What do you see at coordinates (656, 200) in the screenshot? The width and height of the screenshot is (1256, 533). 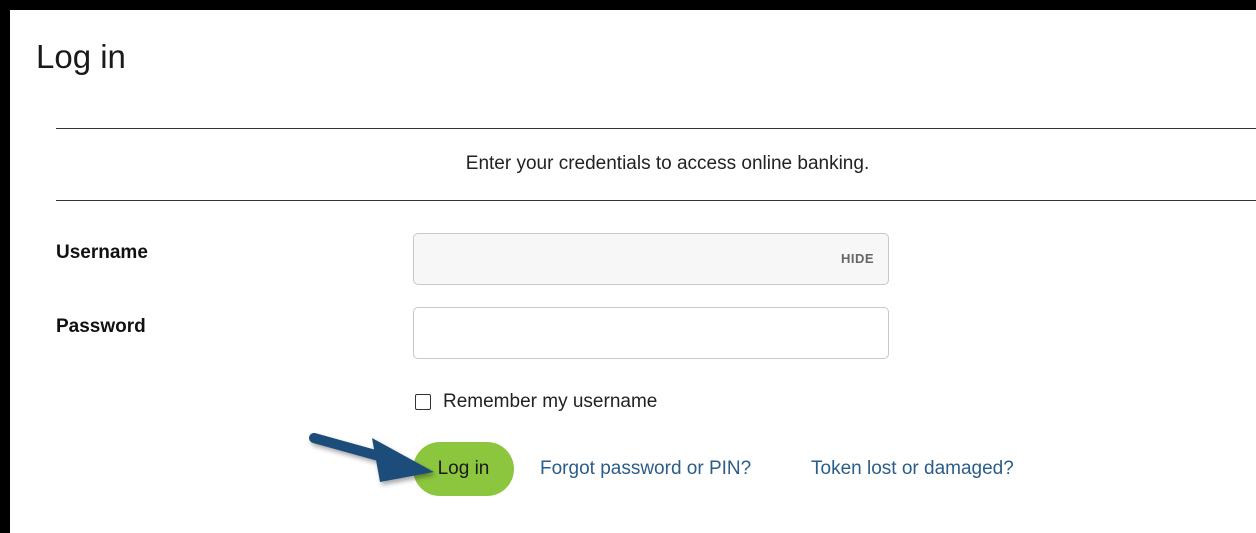 I see `divider-bottom` at bounding box center [656, 200].